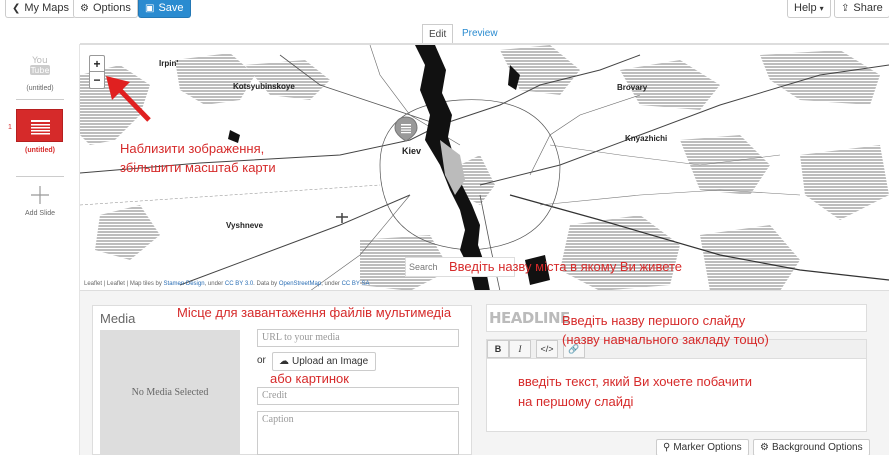 The height and width of the screenshot is (455, 889). I want to click on attribution-text: | Map tiles by, so click(144, 284).